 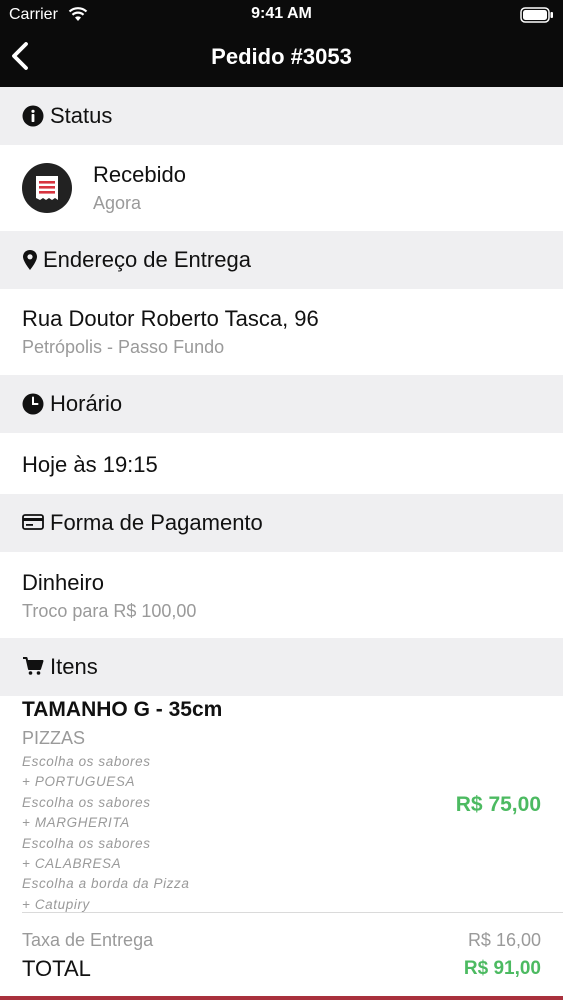 I want to click on item-option: + Catupiry, so click(x=56, y=904).